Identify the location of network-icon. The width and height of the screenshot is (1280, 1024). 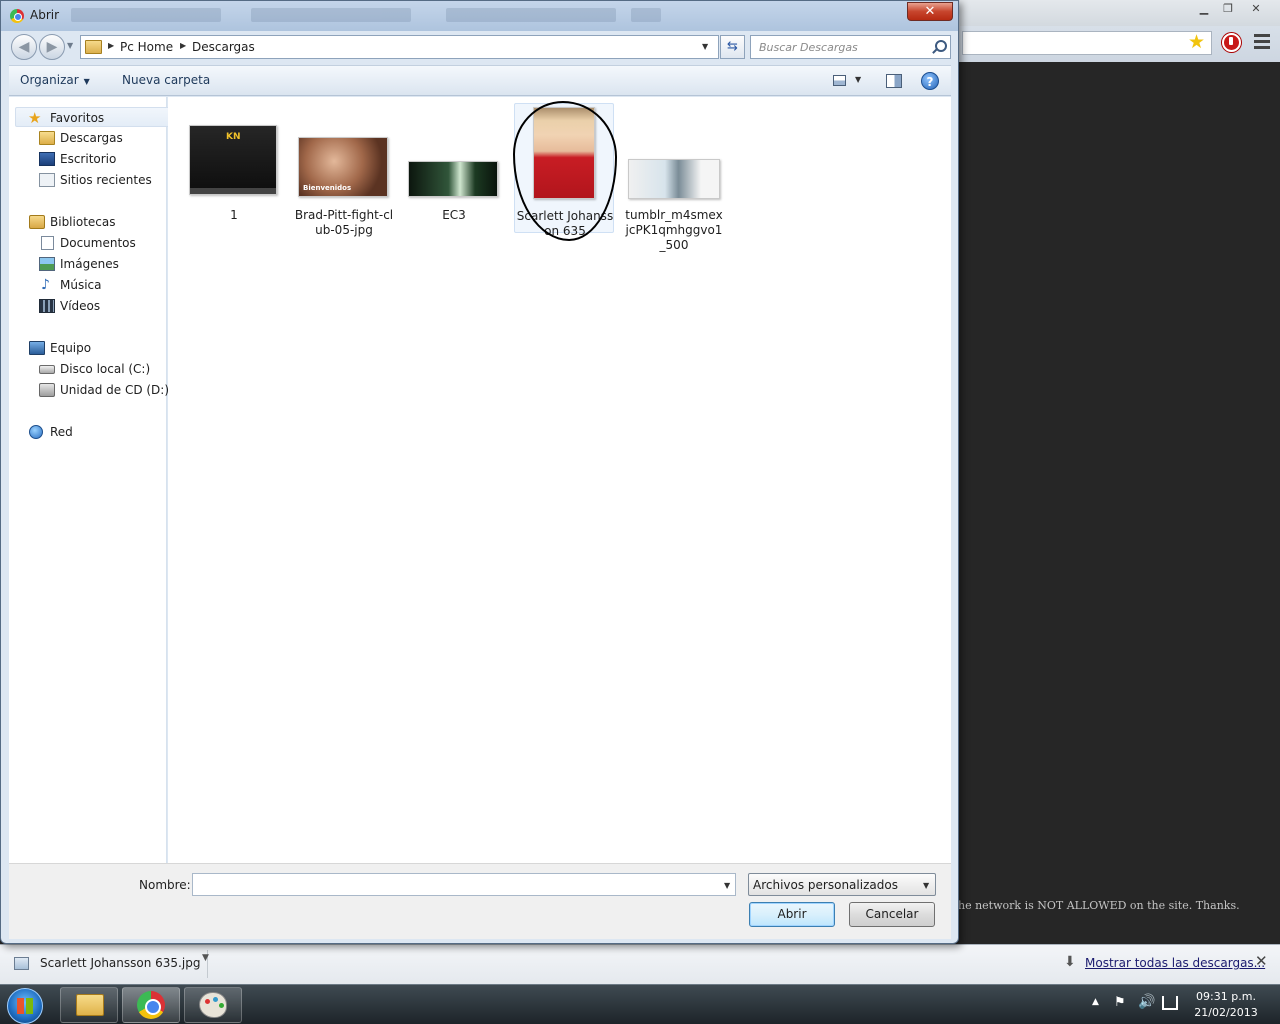
(1170, 1003).